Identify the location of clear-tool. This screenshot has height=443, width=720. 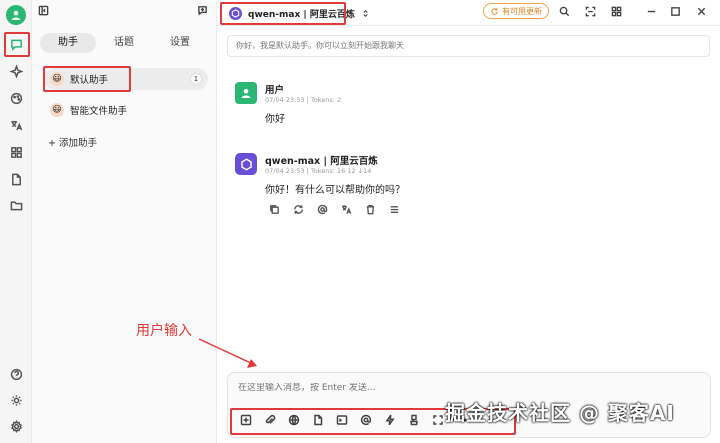
(414, 420).